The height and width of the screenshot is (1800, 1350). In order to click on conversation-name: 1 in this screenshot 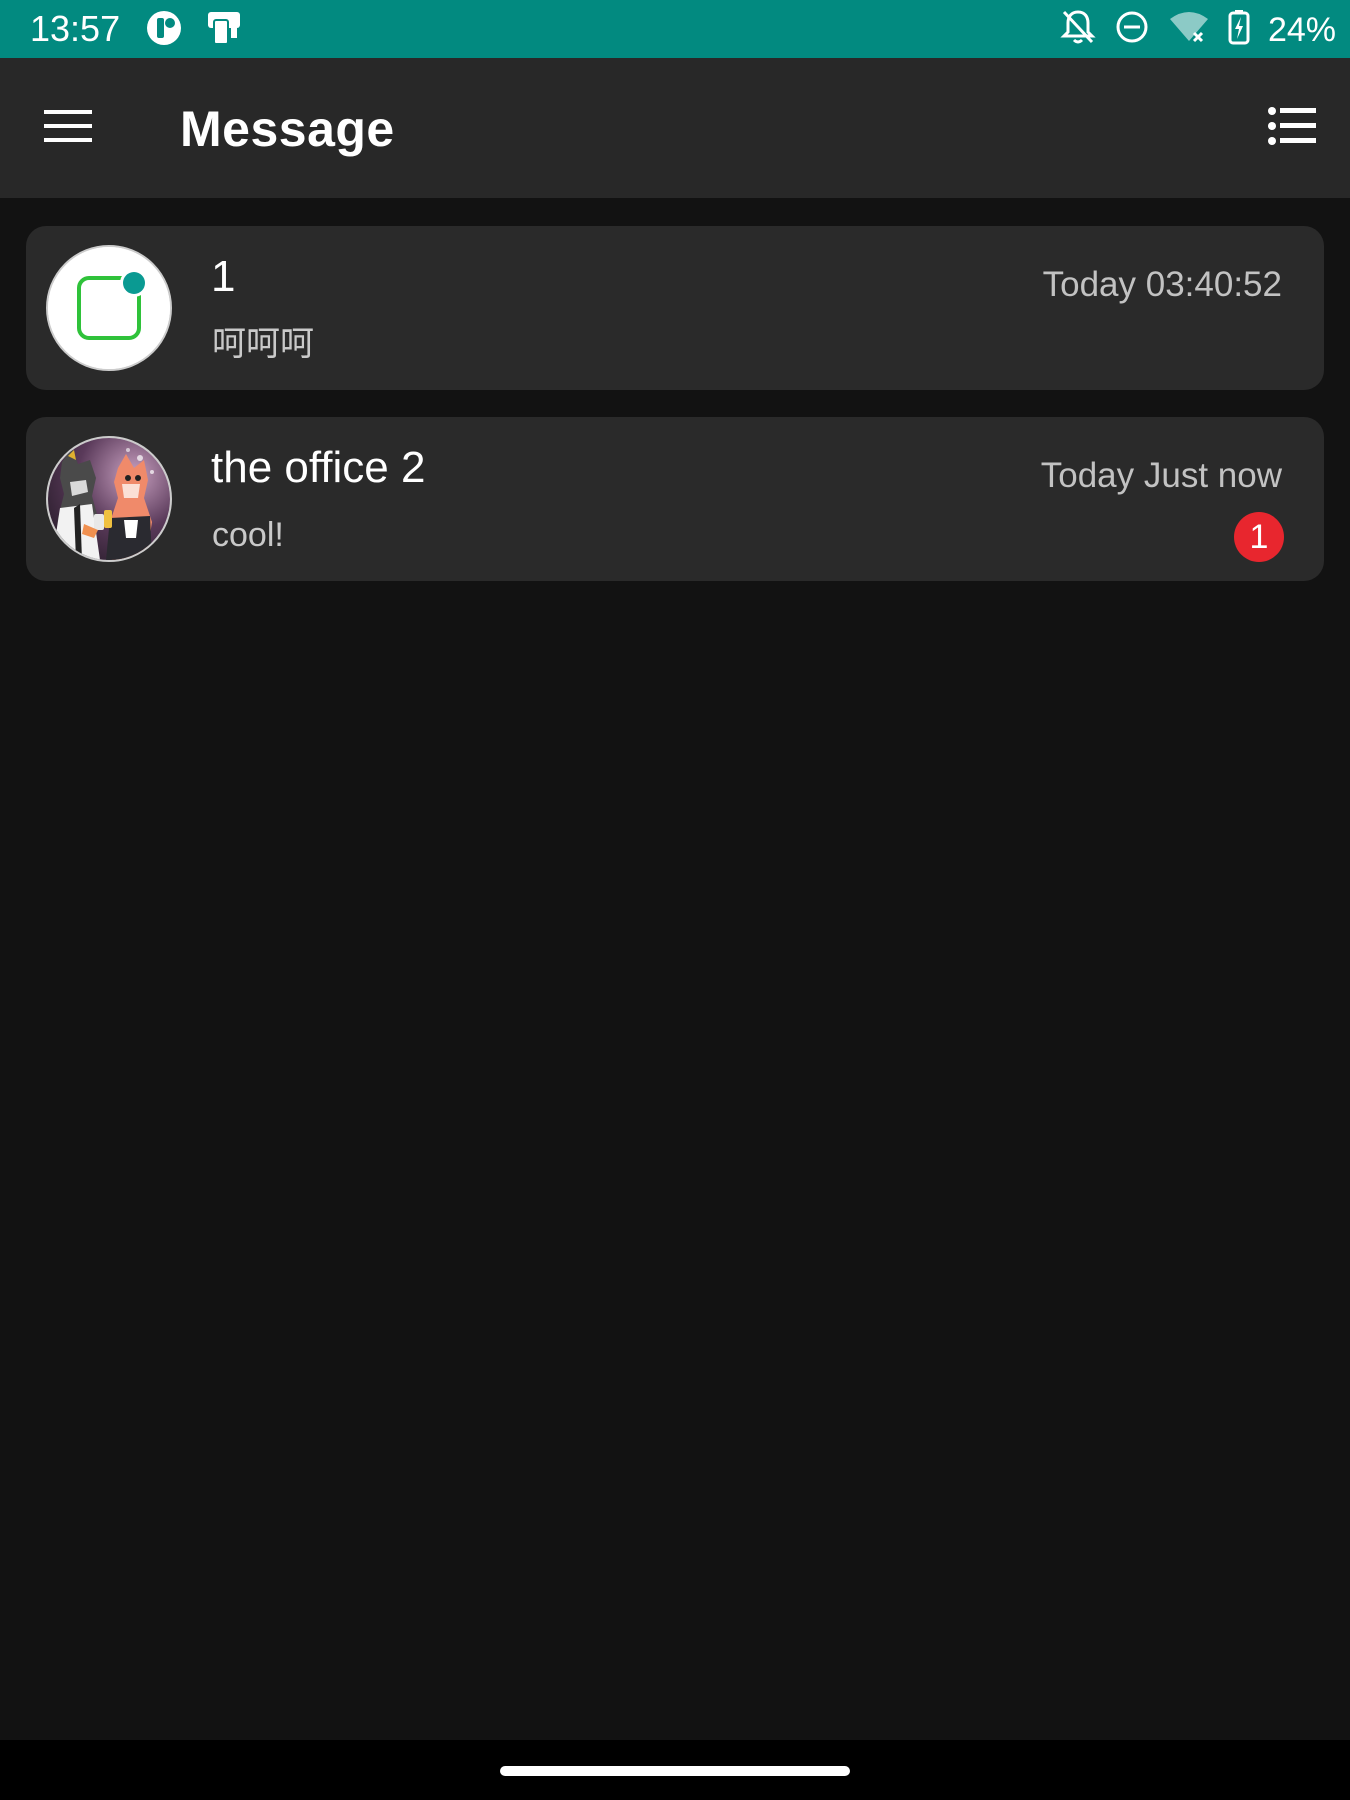, I will do `click(223, 276)`.